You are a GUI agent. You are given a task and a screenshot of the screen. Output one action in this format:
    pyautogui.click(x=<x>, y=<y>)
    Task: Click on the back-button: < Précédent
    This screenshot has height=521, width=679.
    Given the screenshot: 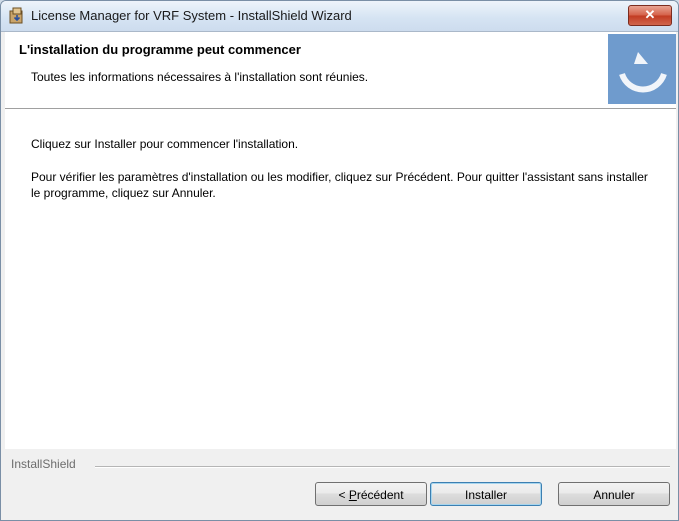 What is the action you would take?
    pyautogui.click(x=371, y=494)
    